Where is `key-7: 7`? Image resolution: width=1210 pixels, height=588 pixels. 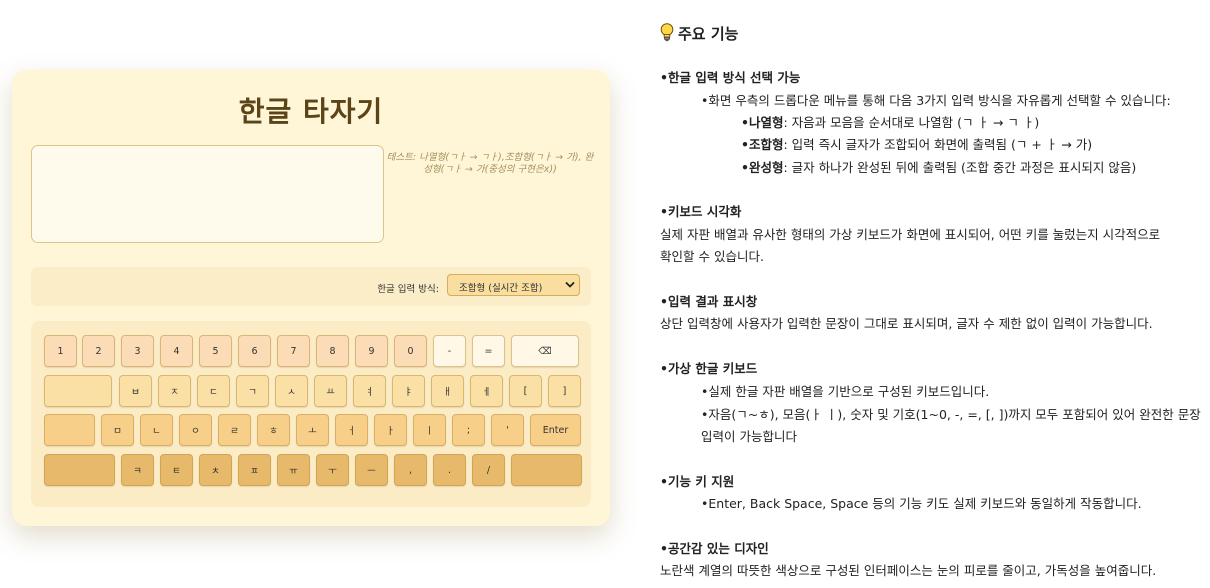 key-7: 7 is located at coordinates (293, 351).